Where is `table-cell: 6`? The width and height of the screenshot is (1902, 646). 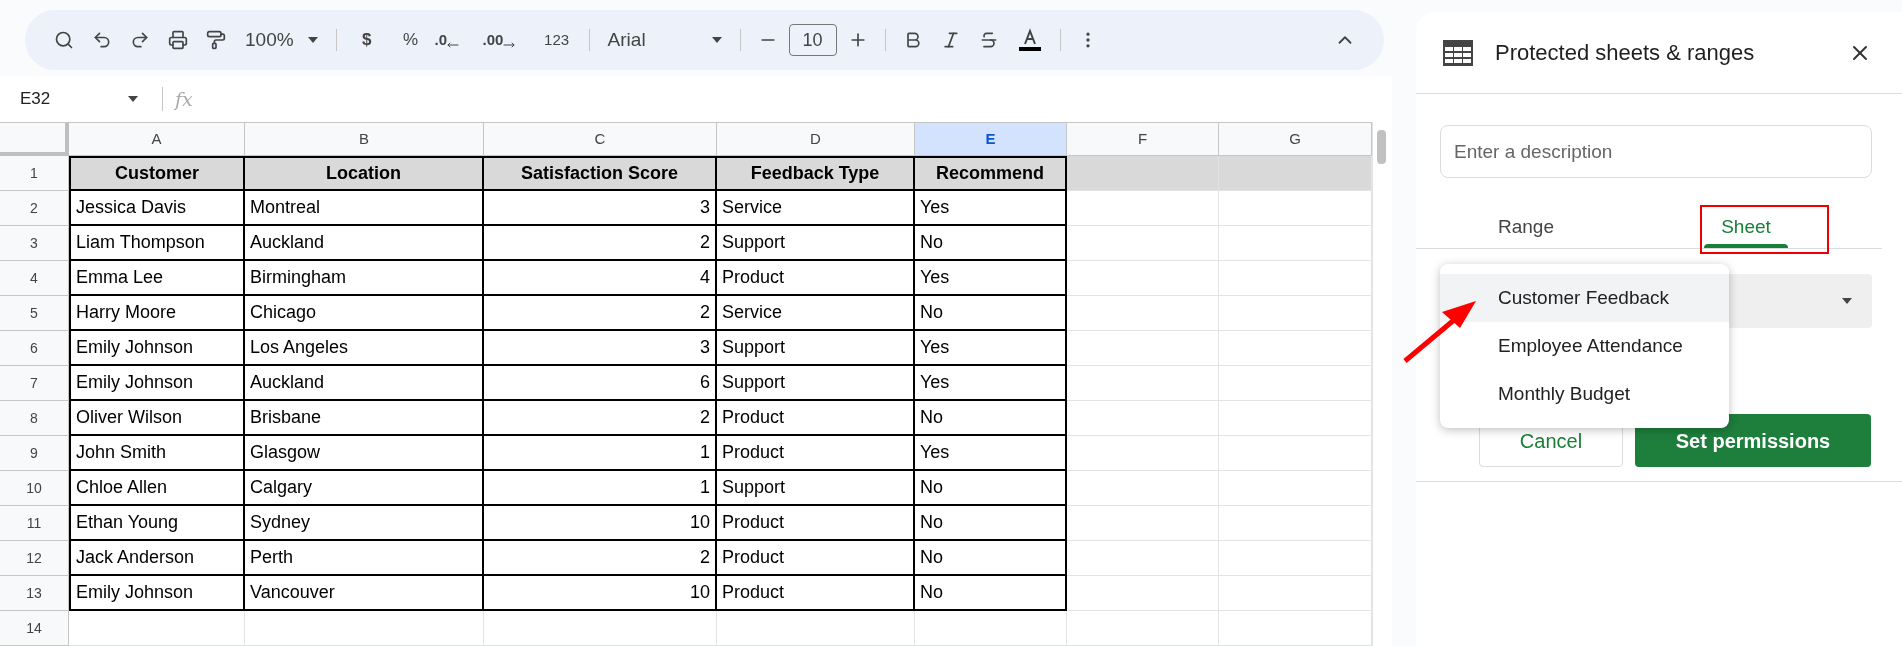 table-cell: 6 is located at coordinates (600, 383).